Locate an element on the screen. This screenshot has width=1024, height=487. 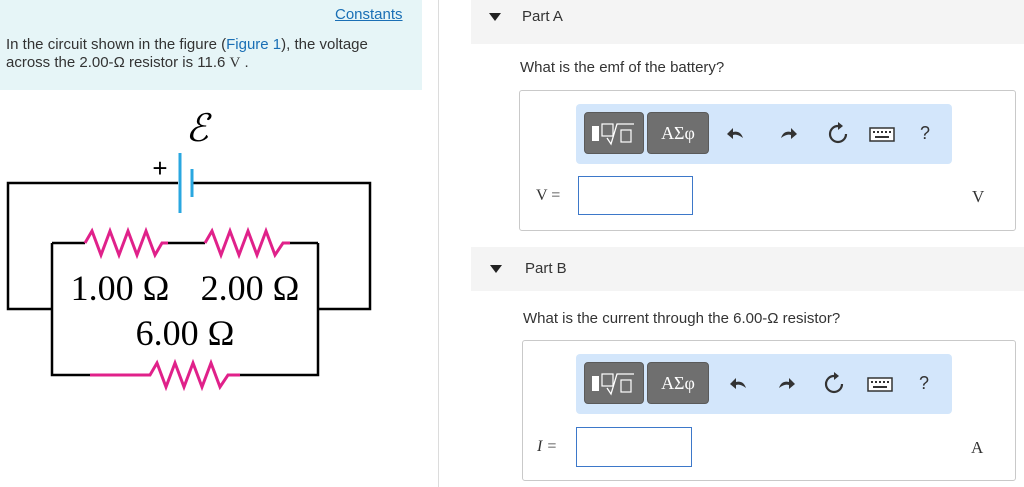
part-b-variable-label: I = is located at coordinates (547, 446).